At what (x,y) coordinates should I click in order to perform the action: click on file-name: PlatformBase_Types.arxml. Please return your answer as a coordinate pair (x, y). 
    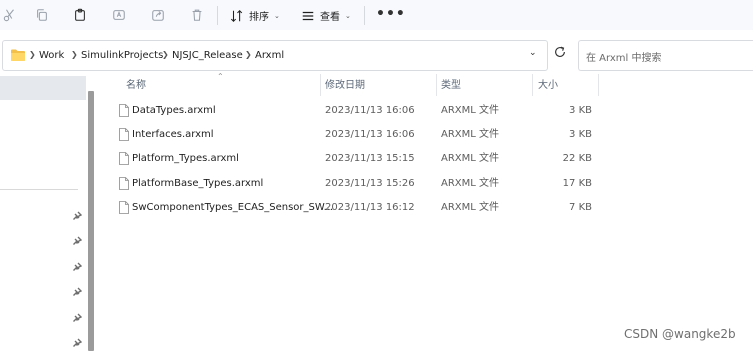
    Looking at the image, I should click on (198, 183).